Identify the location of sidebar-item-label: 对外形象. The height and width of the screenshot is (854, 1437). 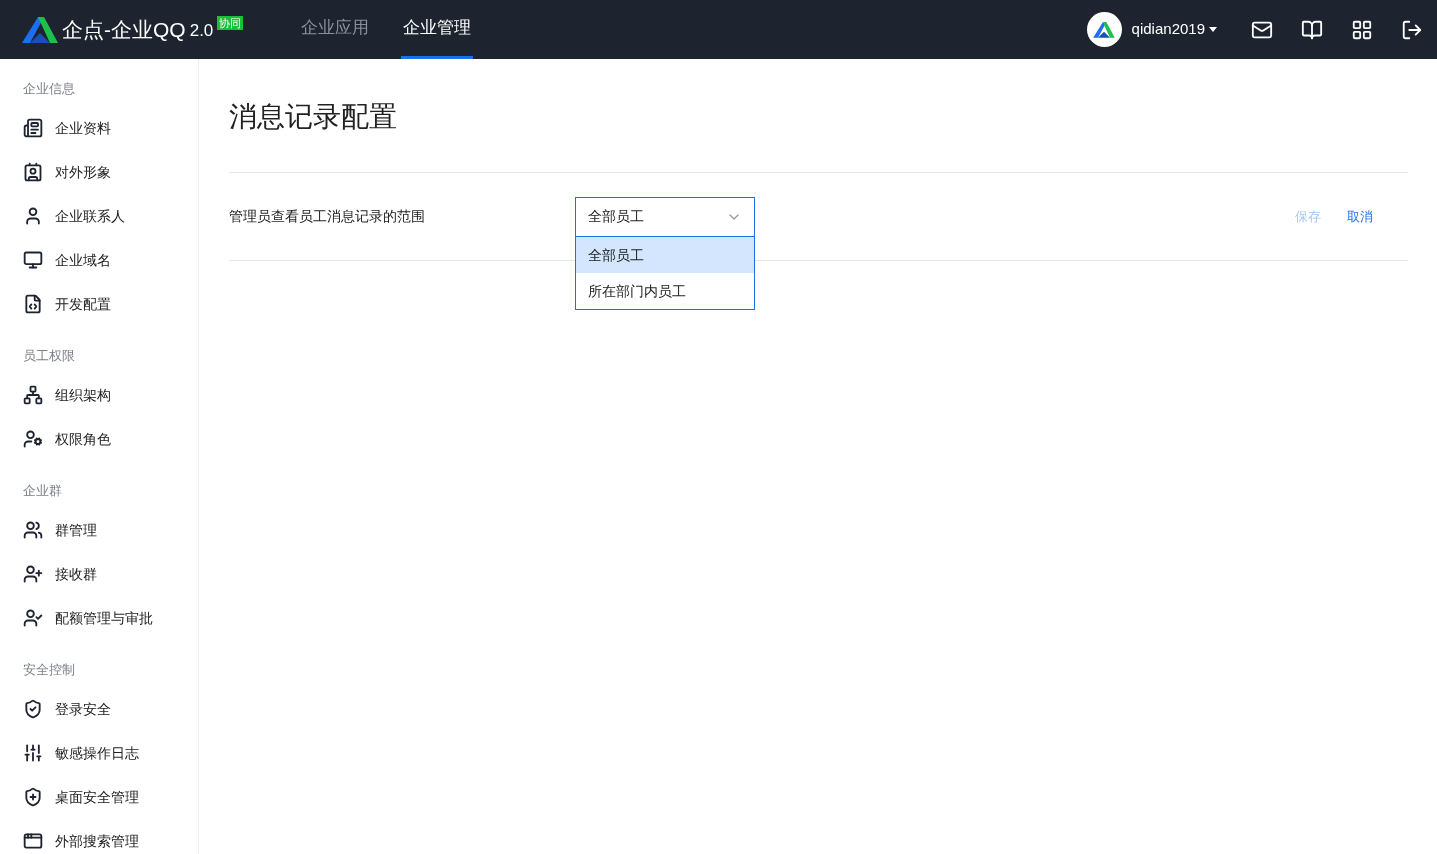
(83, 172).